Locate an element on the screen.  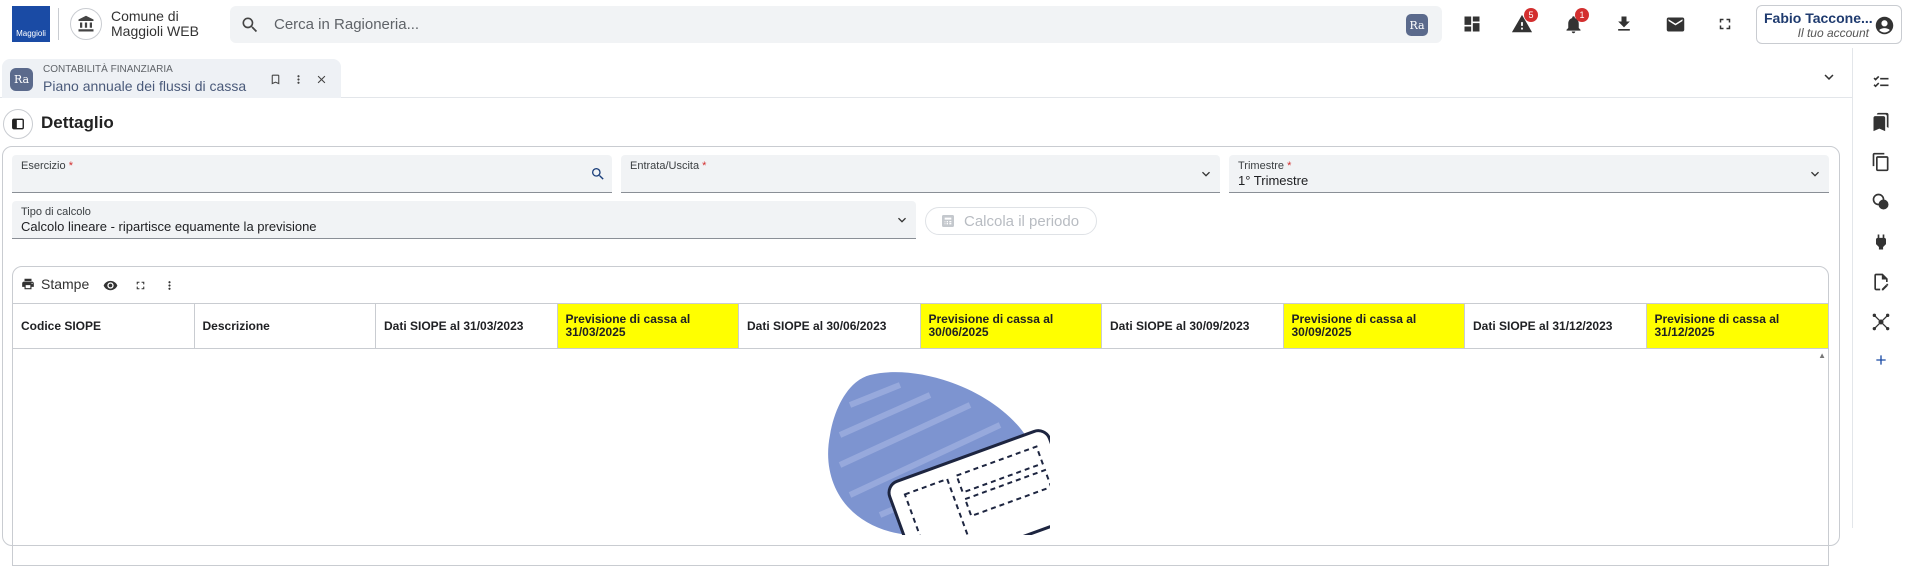
download-button is located at coordinates (1624, 24).